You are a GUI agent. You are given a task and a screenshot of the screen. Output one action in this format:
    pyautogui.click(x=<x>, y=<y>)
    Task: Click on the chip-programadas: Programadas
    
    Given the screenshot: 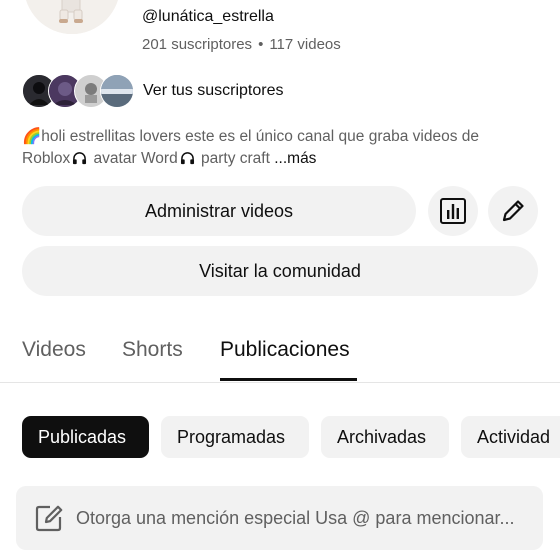 What is the action you would take?
    pyautogui.click(x=235, y=437)
    